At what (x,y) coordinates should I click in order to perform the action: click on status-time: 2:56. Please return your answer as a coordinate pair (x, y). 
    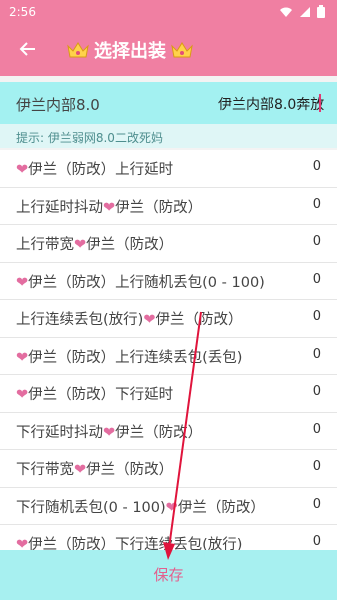
    Looking at the image, I should click on (22, 12).